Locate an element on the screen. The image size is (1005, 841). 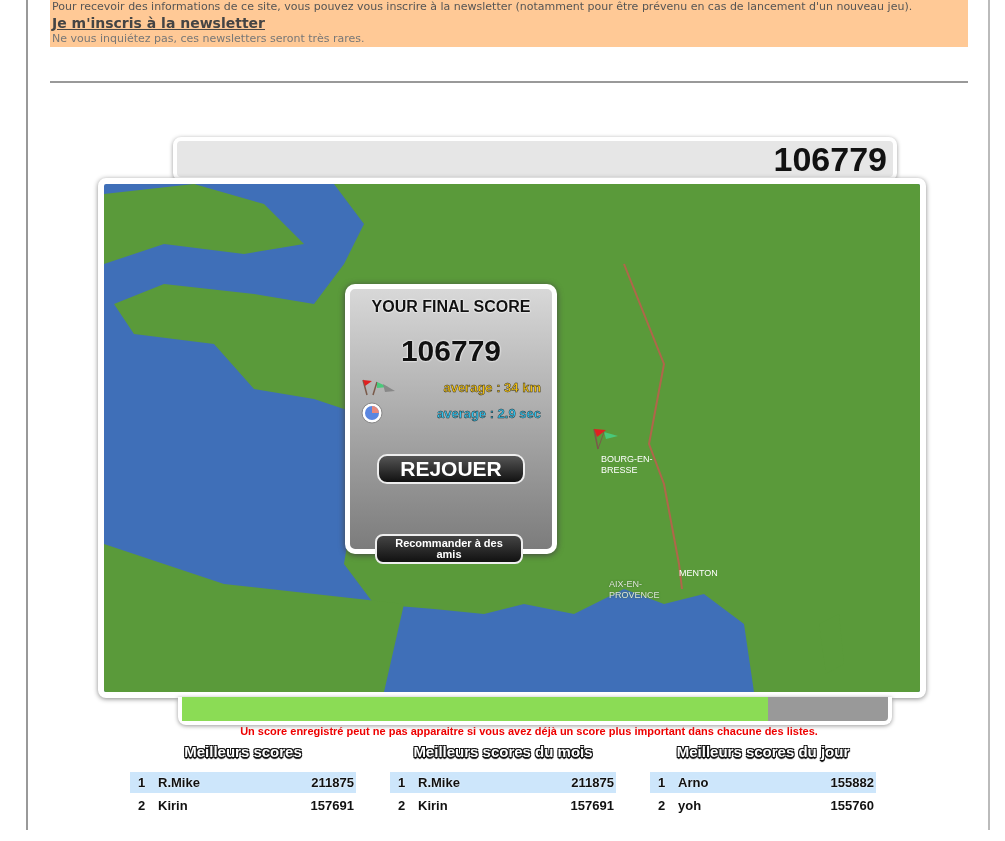
player-score: 155760 is located at coordinates (852, 805).